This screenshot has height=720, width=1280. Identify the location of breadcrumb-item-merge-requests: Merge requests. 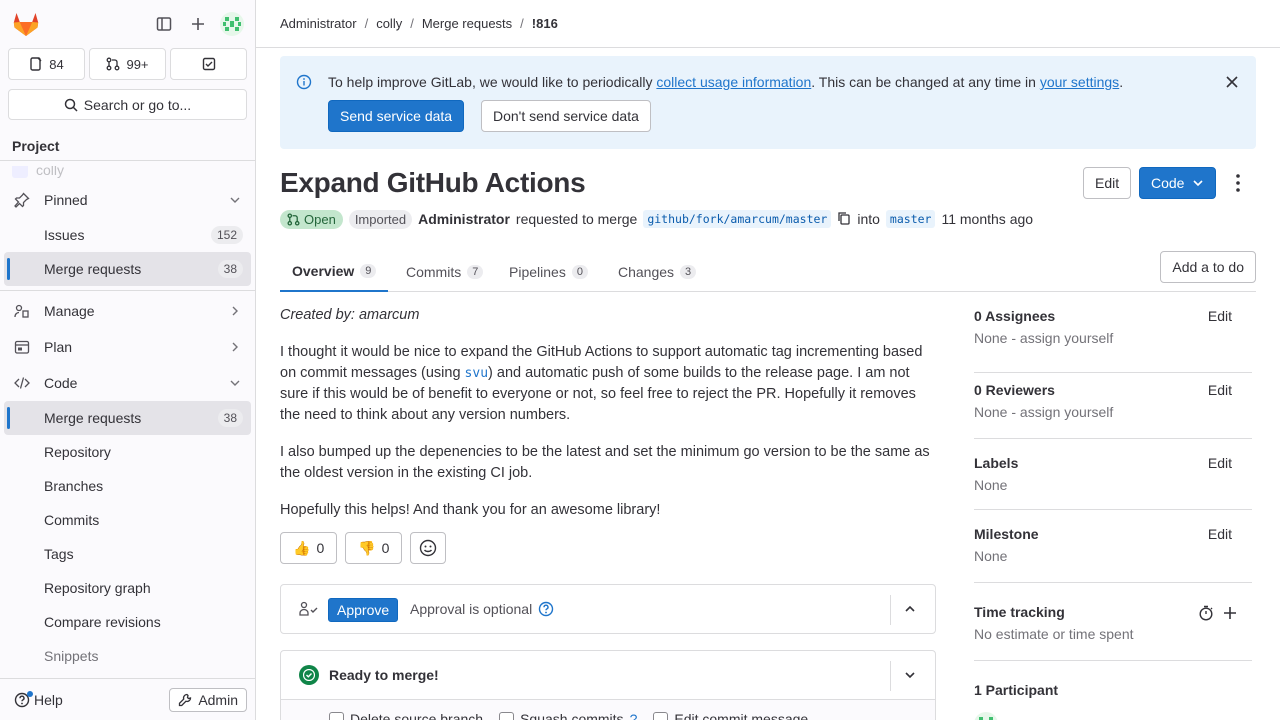
(467, 23).